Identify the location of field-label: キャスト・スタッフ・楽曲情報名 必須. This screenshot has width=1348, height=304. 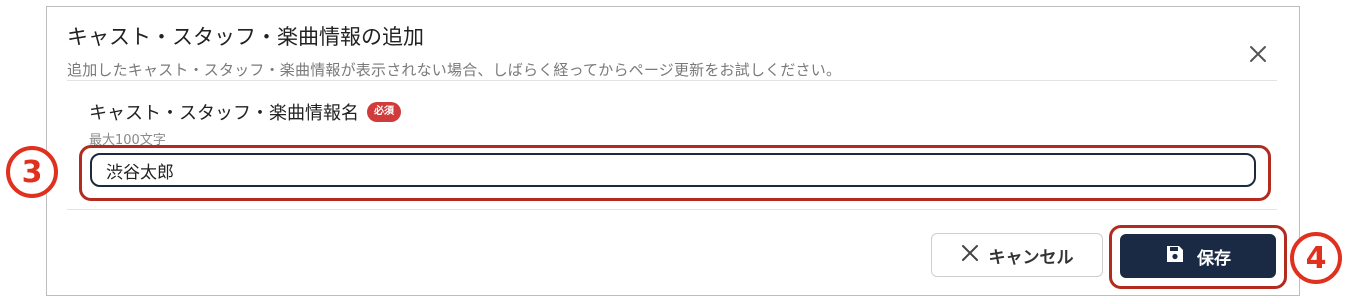
(245, 112).